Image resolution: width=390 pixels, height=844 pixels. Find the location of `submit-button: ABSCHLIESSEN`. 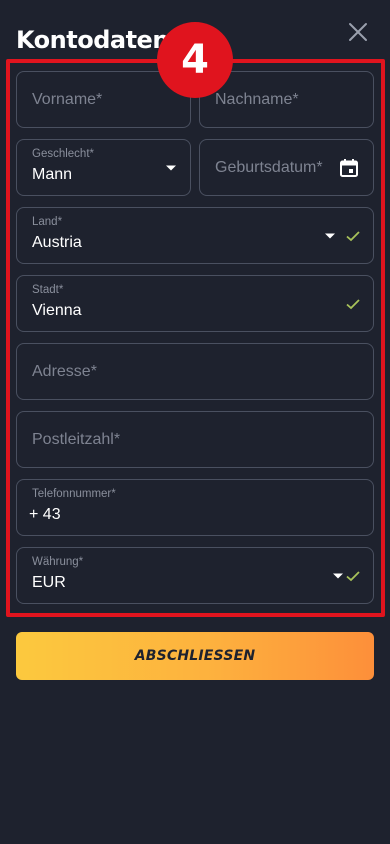

submit-button: ABSCHLIESSEN is located at coordinates (195, 656).